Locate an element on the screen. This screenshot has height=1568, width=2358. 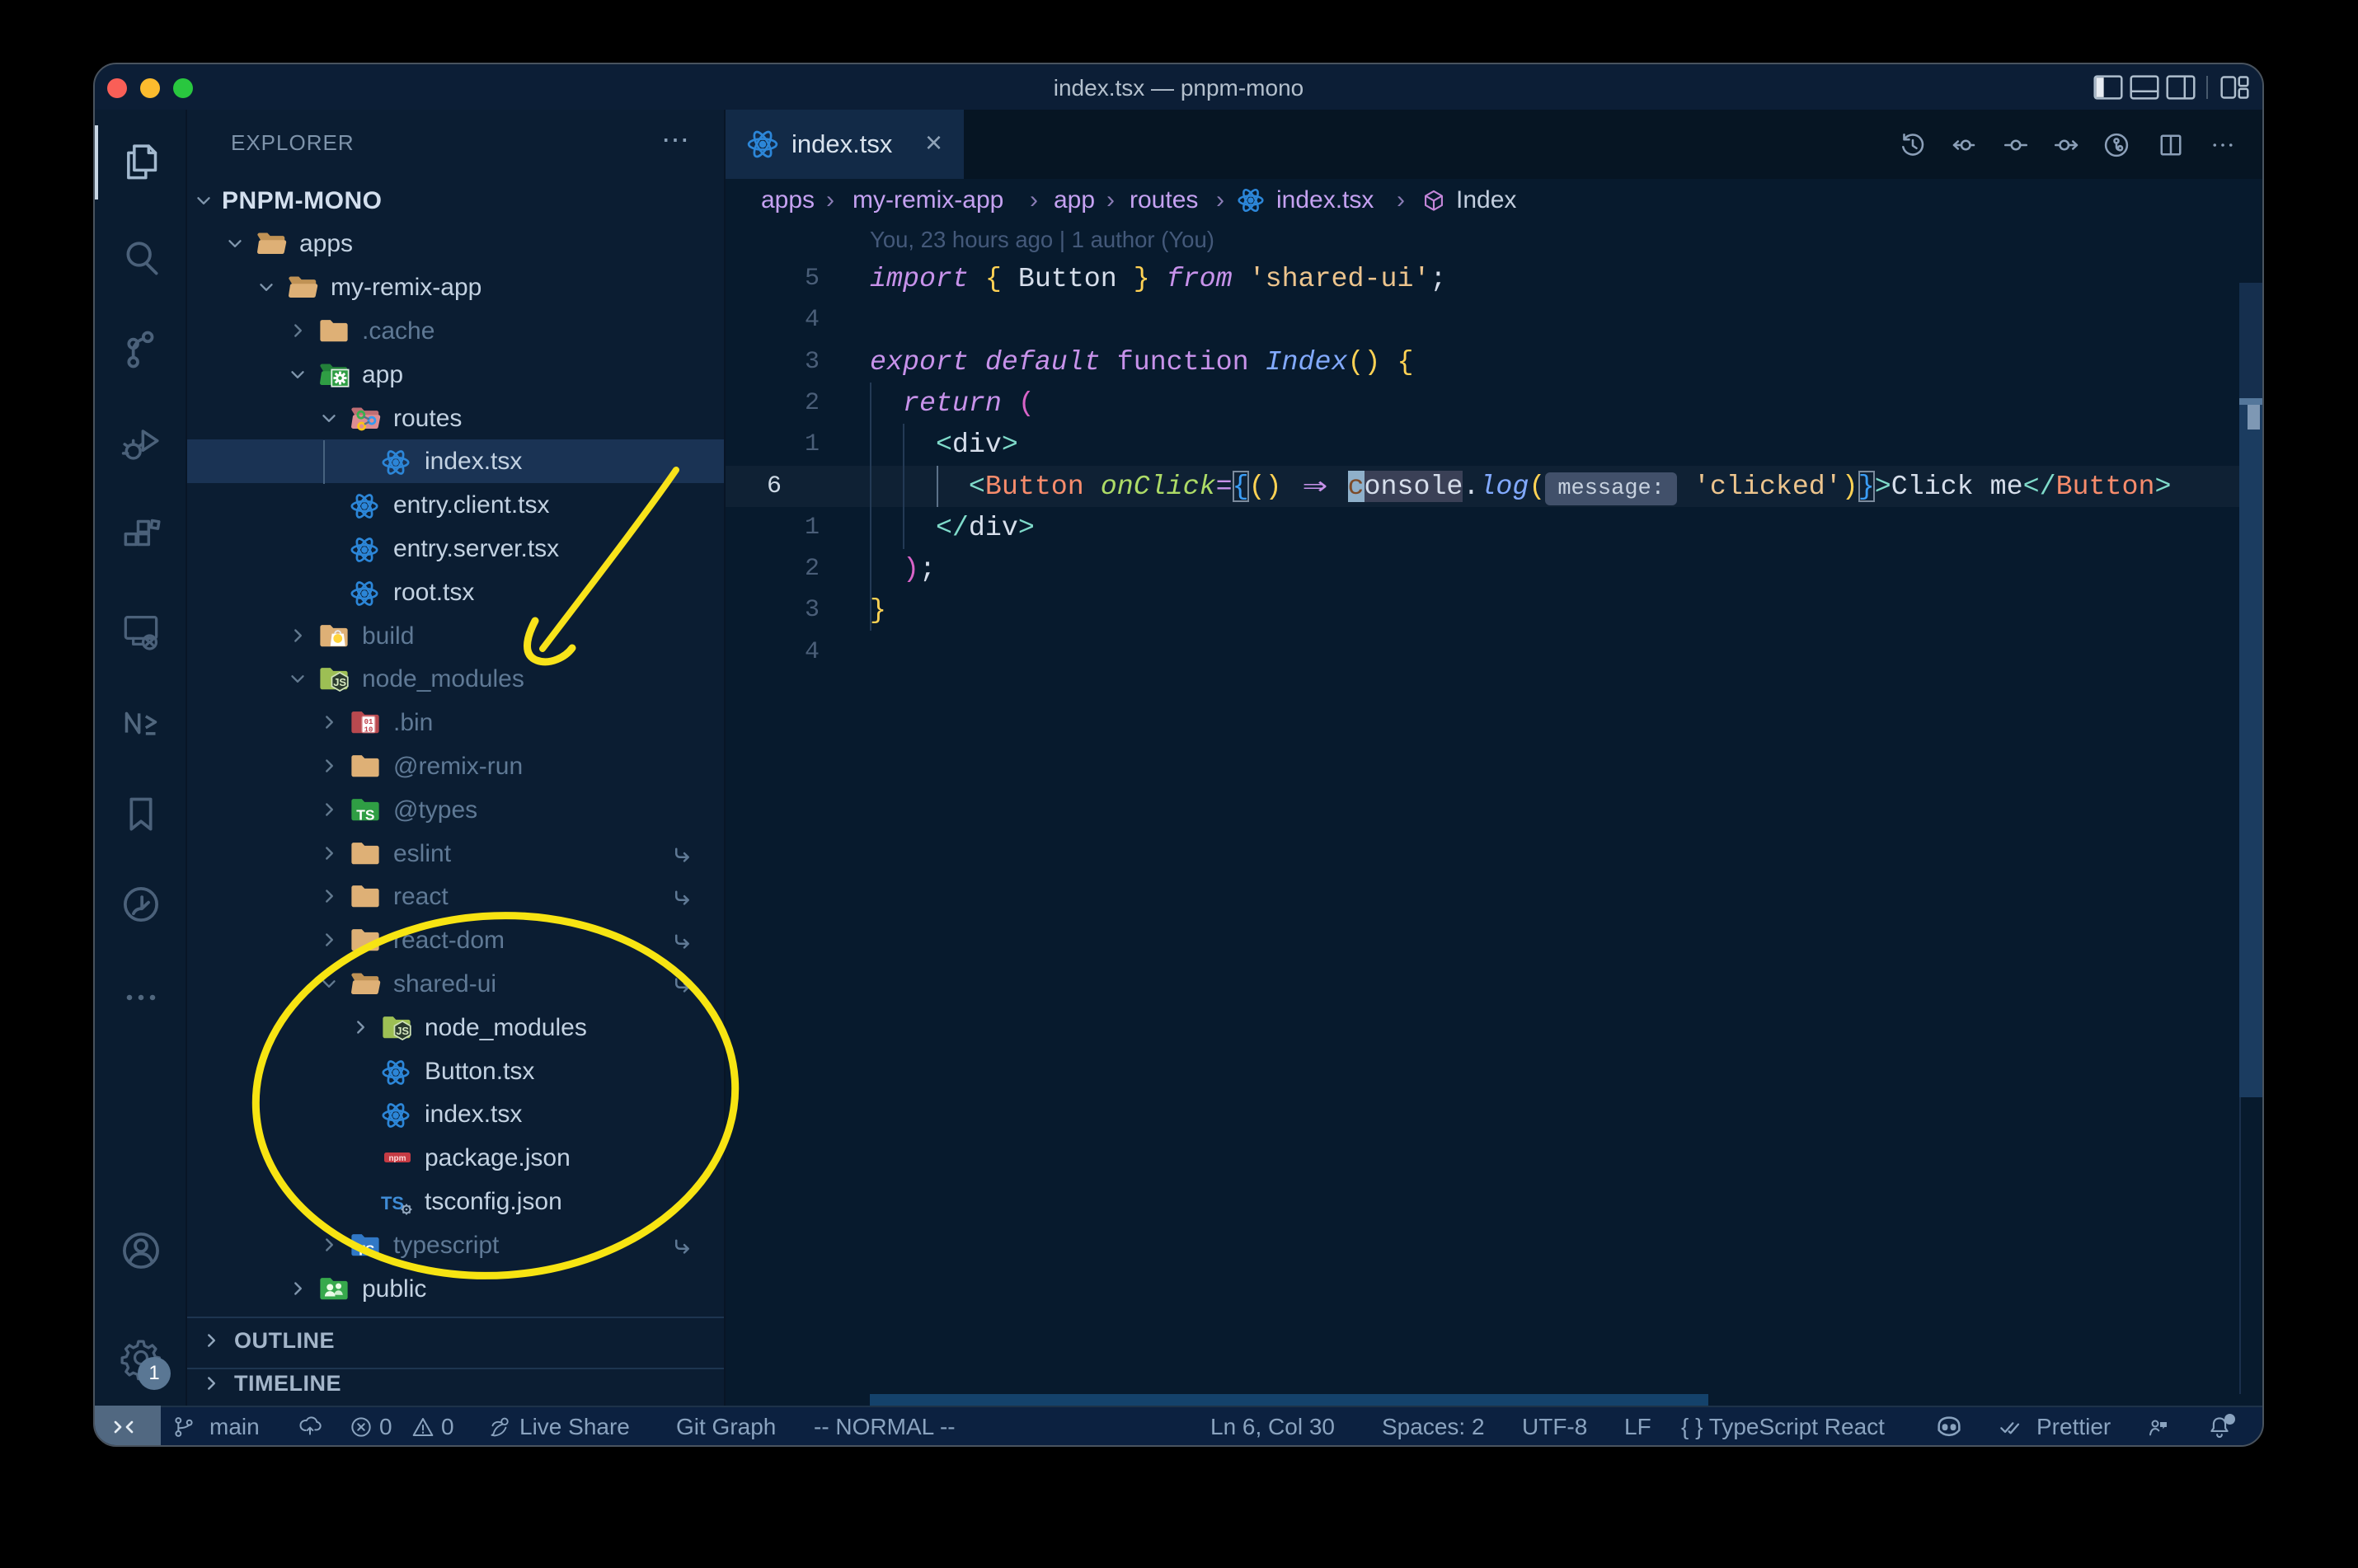
svg-text: npm is located at coordinates (397, 1158).